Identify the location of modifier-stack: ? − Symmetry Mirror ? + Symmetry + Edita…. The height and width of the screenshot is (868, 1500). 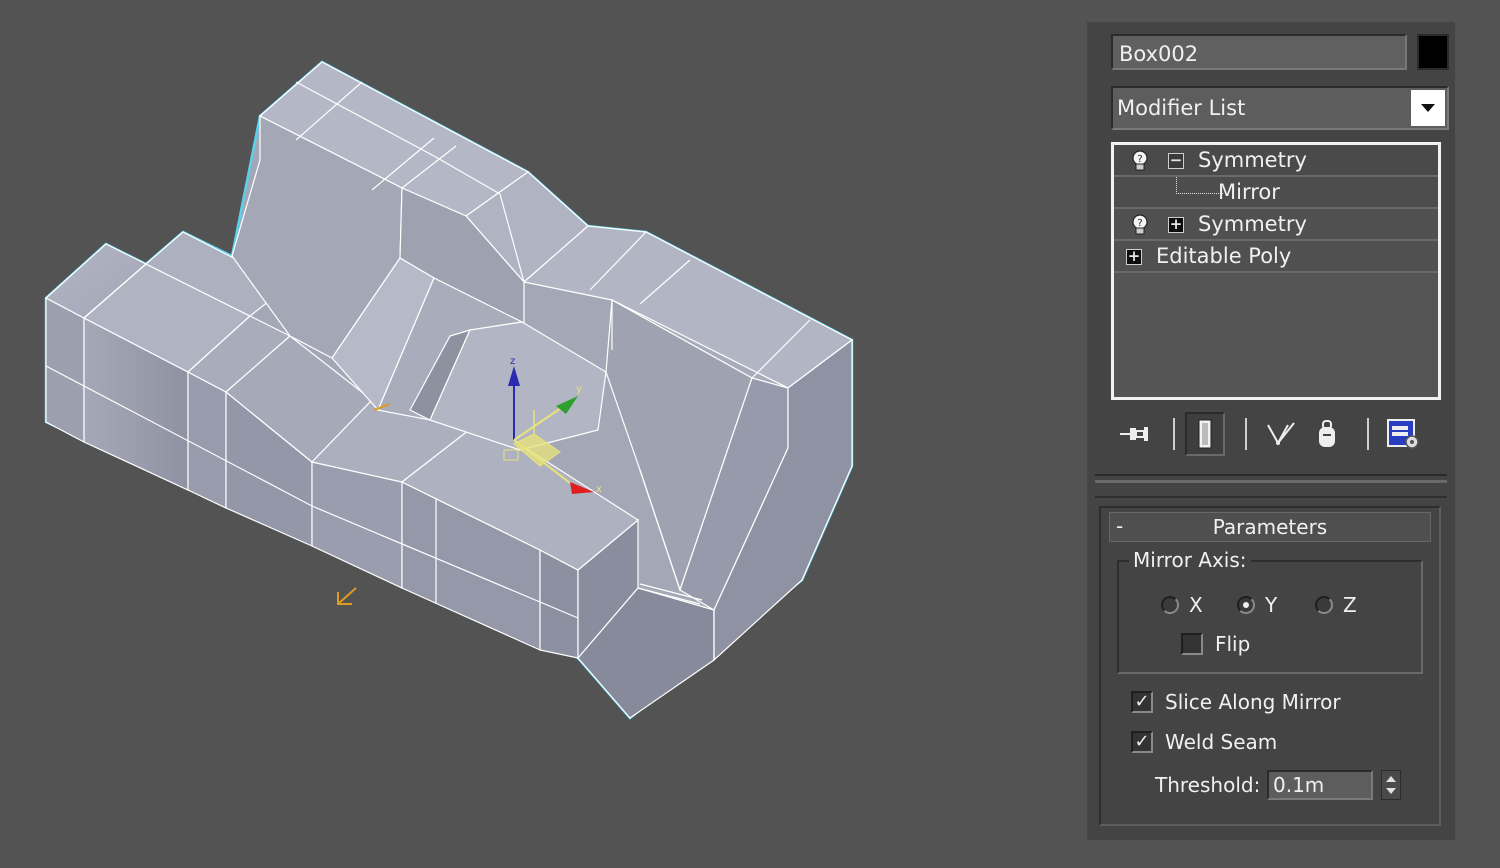
(1276, 271).